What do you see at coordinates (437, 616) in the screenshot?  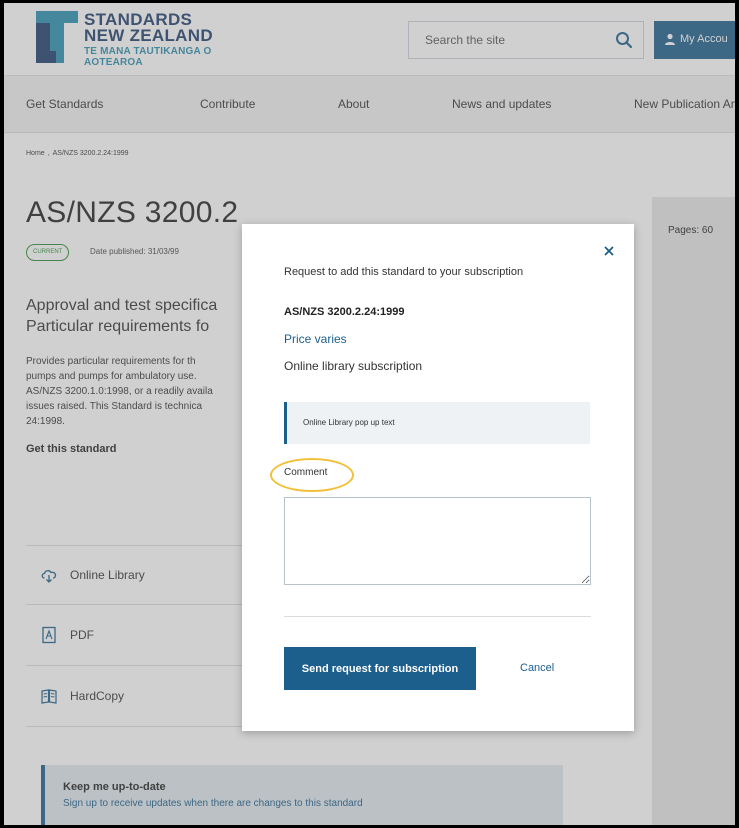 I see `modal-divider` at bounding box center [437, 616].